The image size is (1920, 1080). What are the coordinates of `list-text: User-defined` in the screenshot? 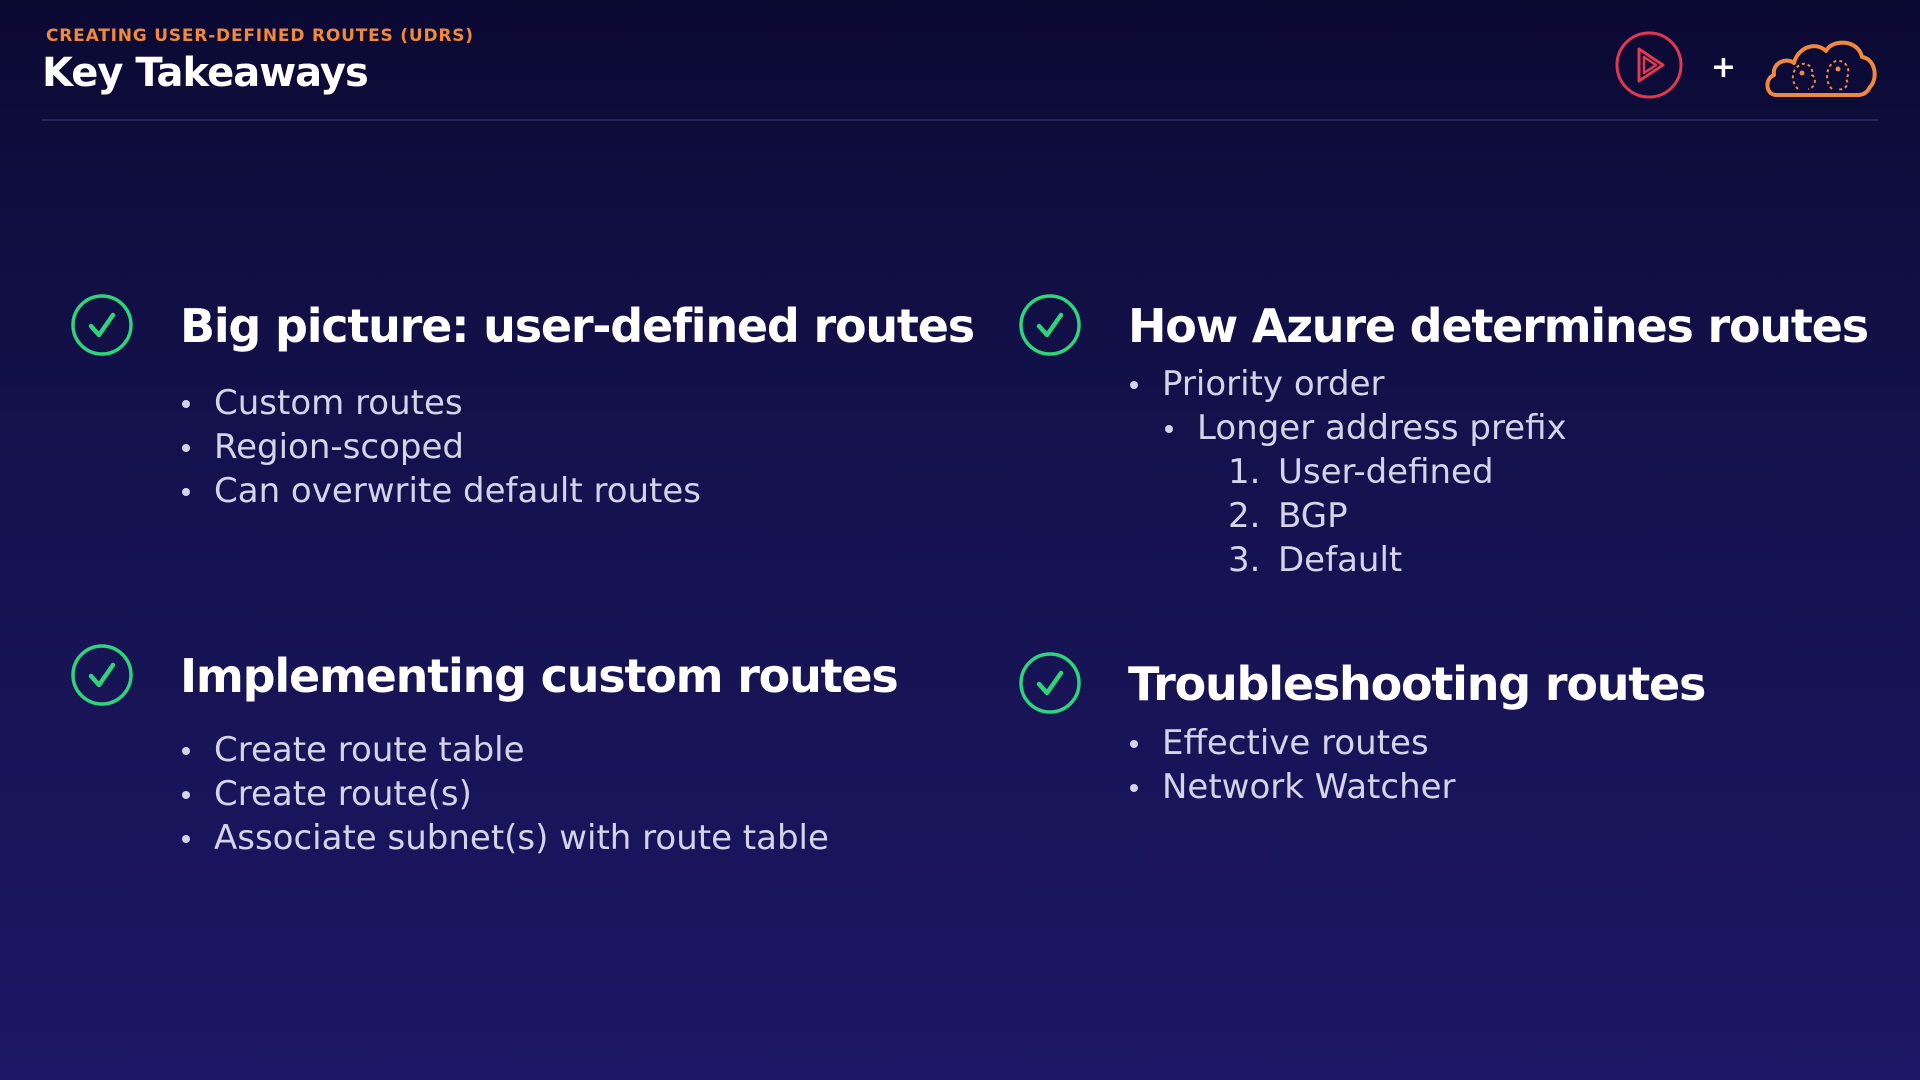 It's located at (1386, 472).